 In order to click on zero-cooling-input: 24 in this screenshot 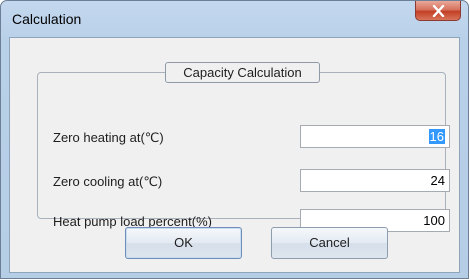, I will do `click(375, 180)`.